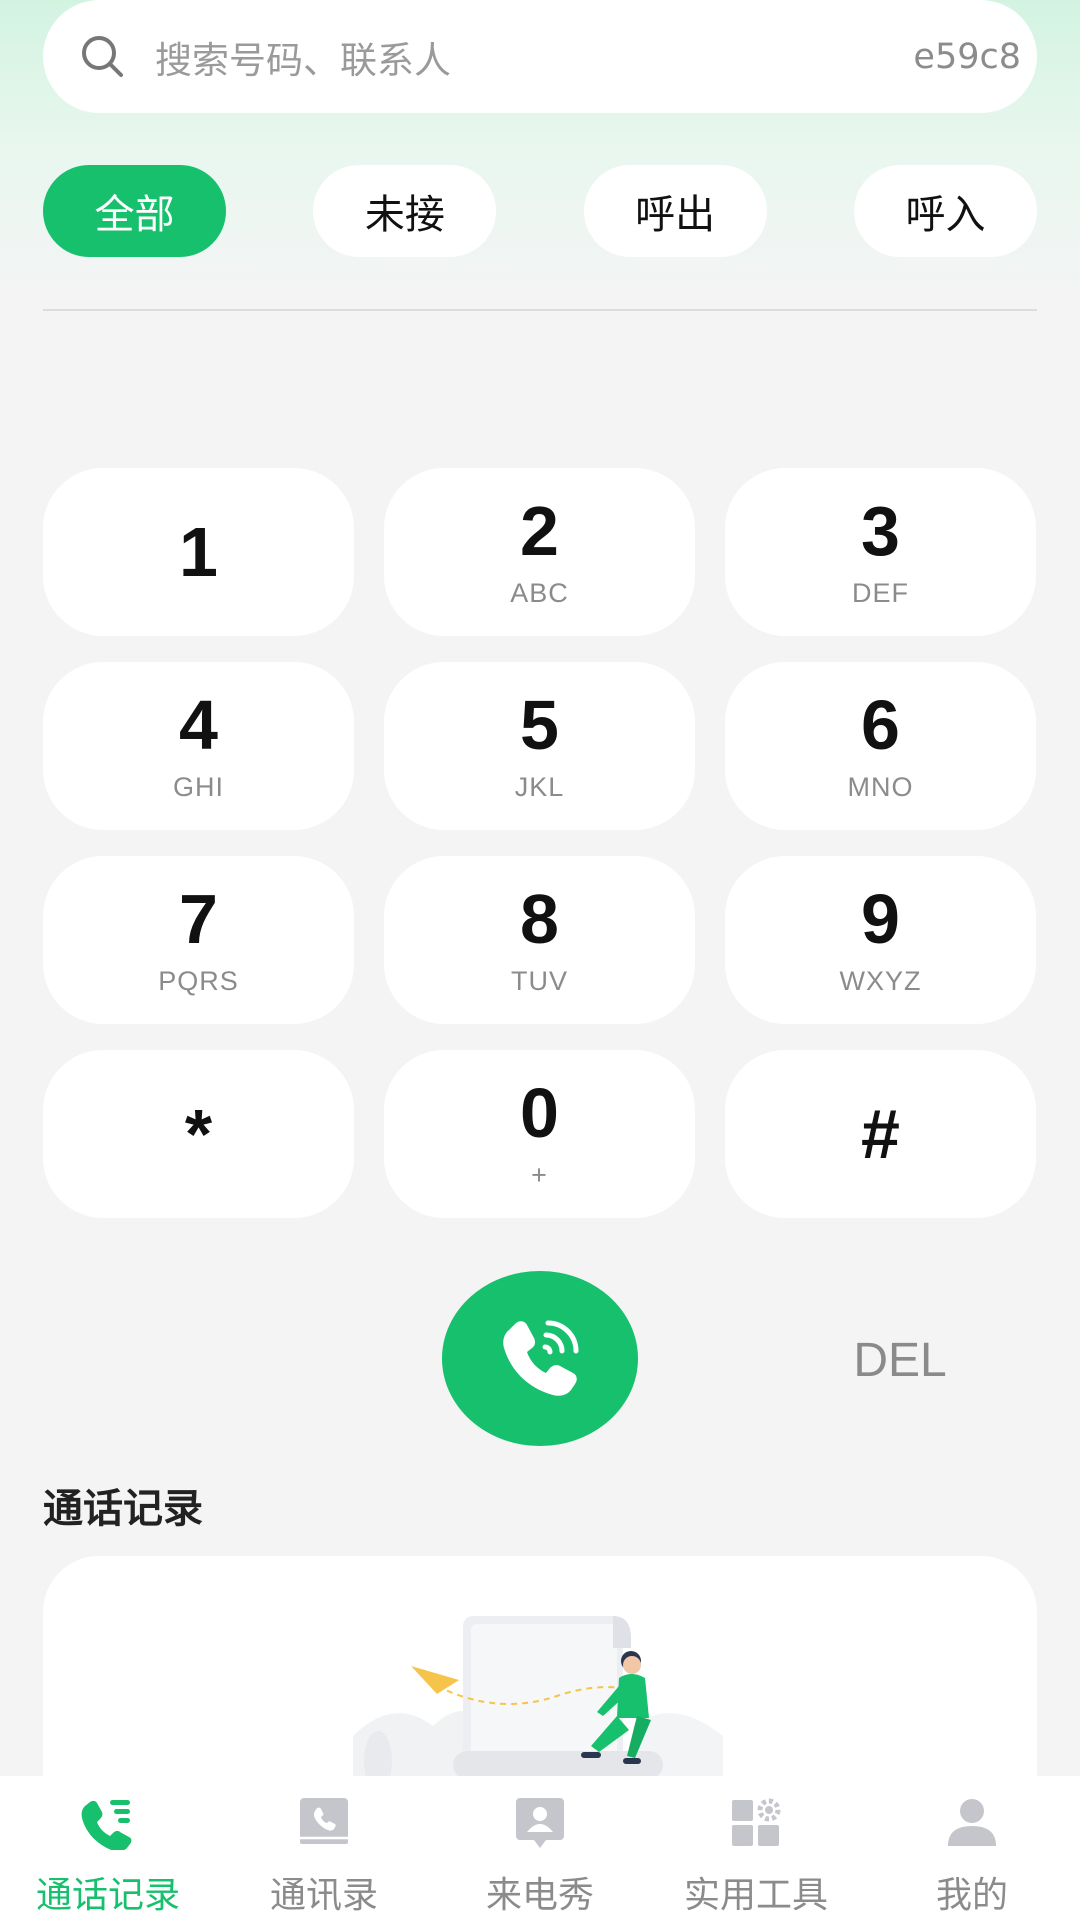 This screenshot has height=1920, width=1080. What do you see at coordinates (405, 211) in the screenshot?
I see `filter-missed-tab: 未接` at bounding box center [405, 211].